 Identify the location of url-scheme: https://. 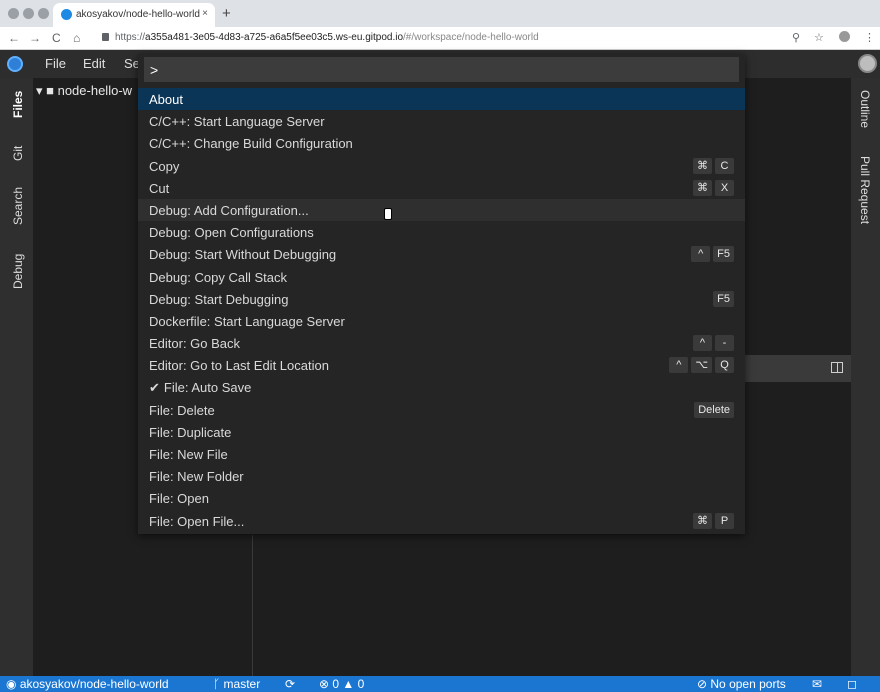
(130, 37).